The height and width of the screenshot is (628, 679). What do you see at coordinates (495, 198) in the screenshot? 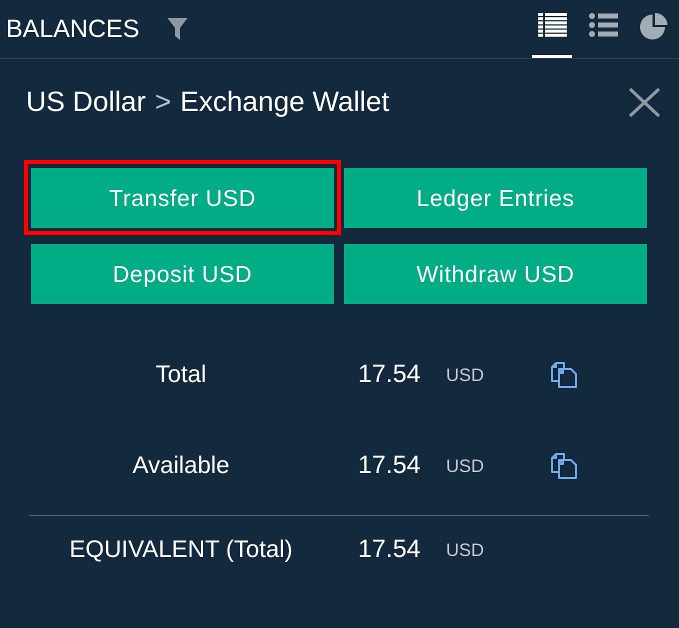
I see `action-button: Ledger Entries` at bounding box center [495, 198].